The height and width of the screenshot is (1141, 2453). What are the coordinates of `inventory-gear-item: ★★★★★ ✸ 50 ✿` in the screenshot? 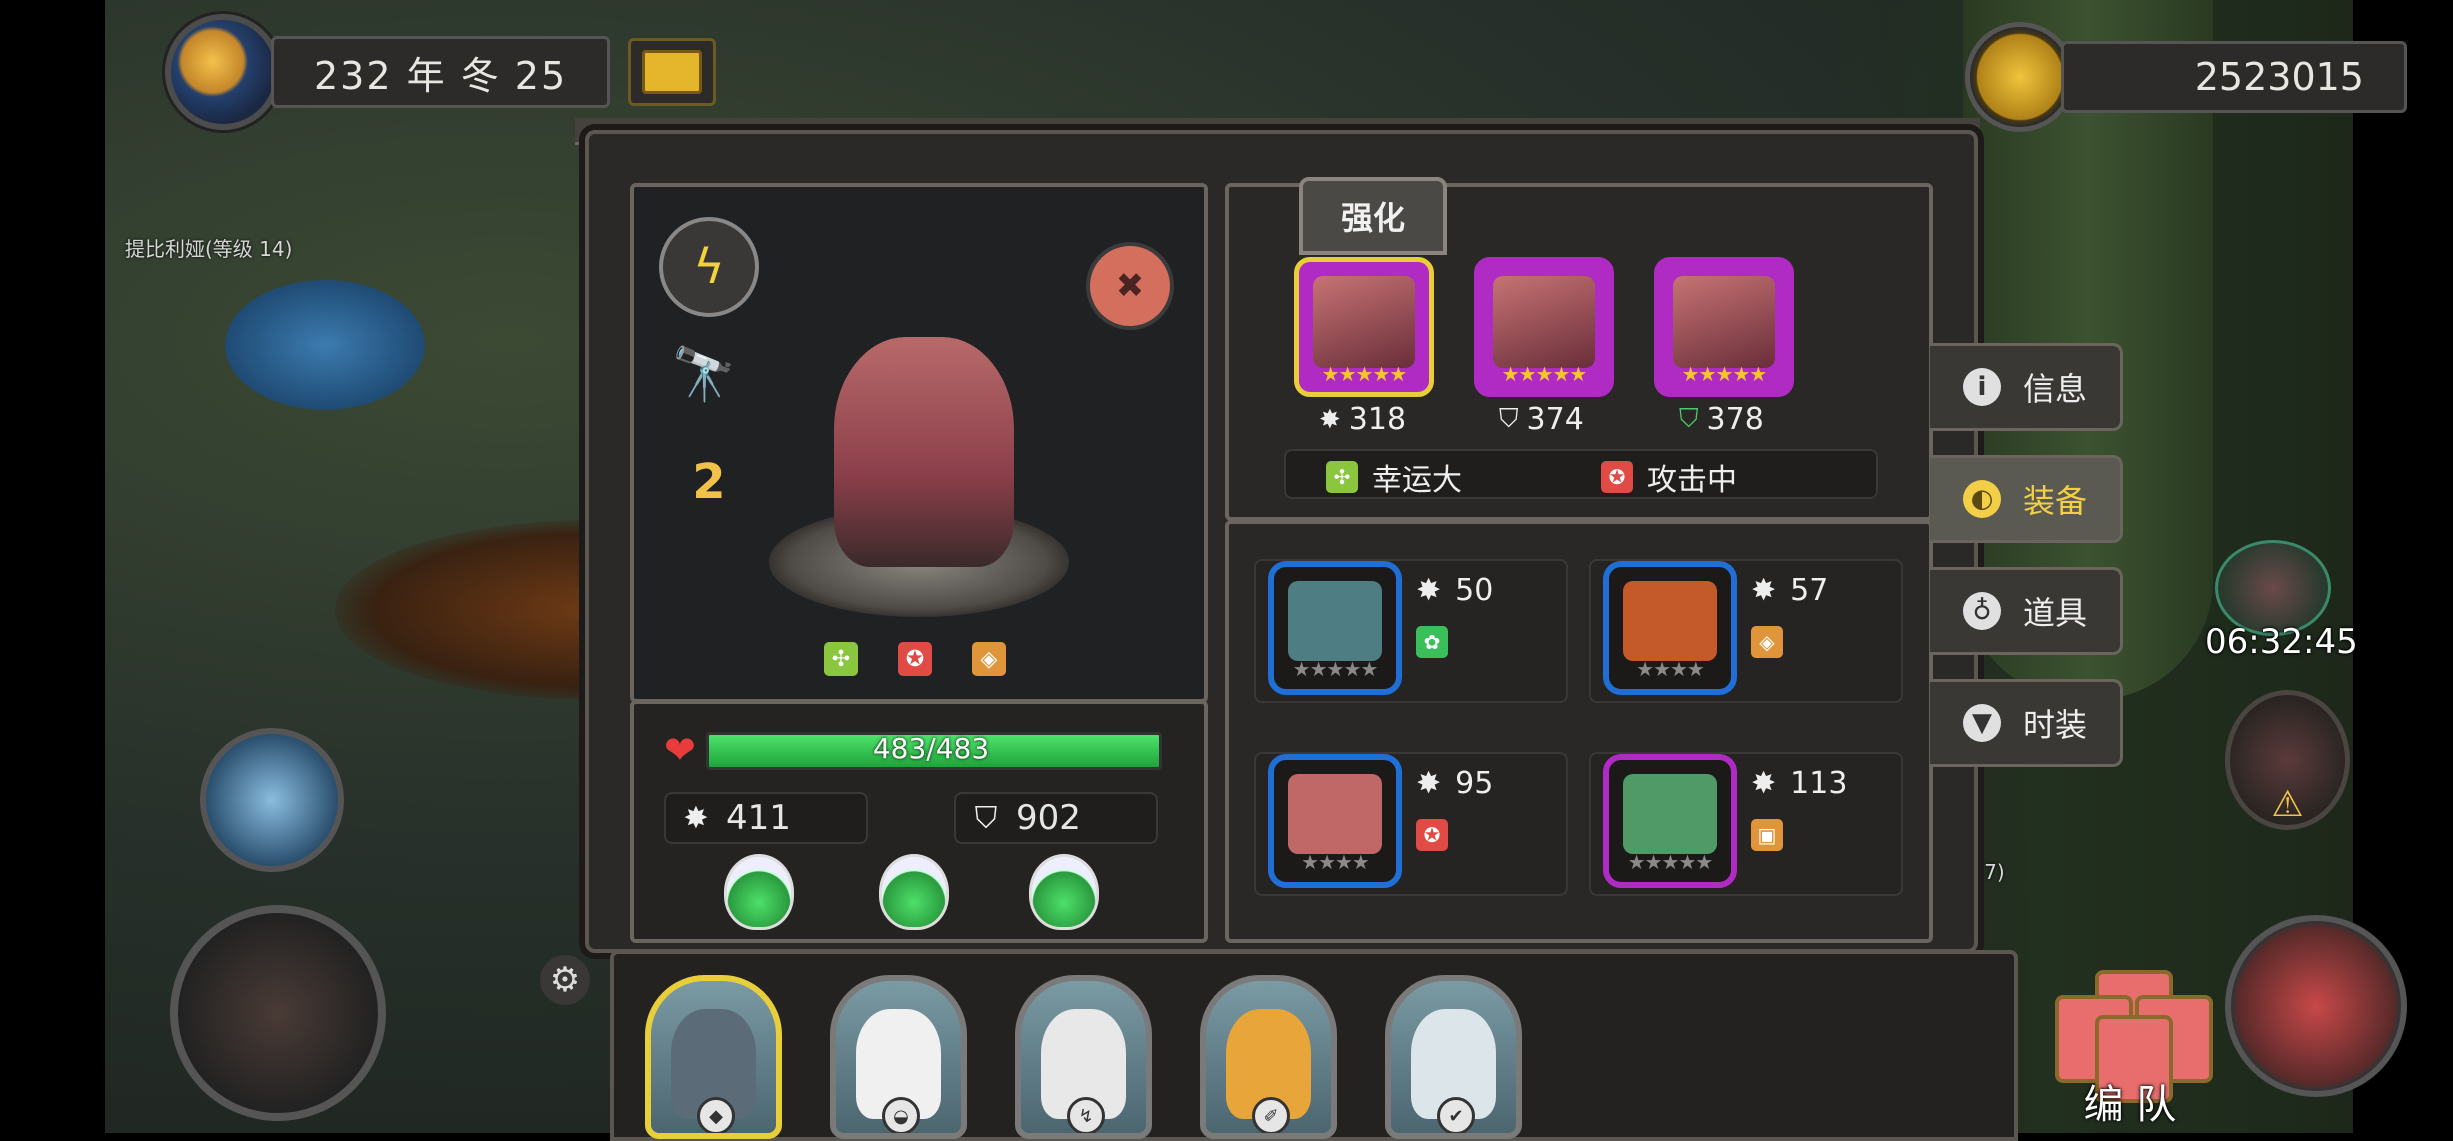 It's located at (1411, 631).